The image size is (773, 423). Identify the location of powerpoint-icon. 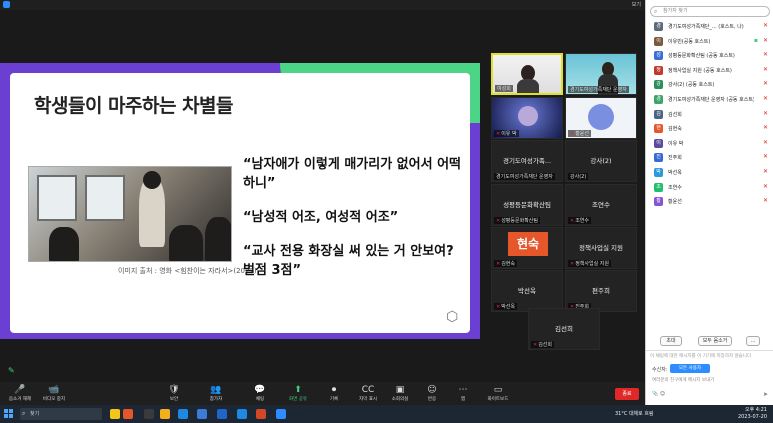
(261, 414).